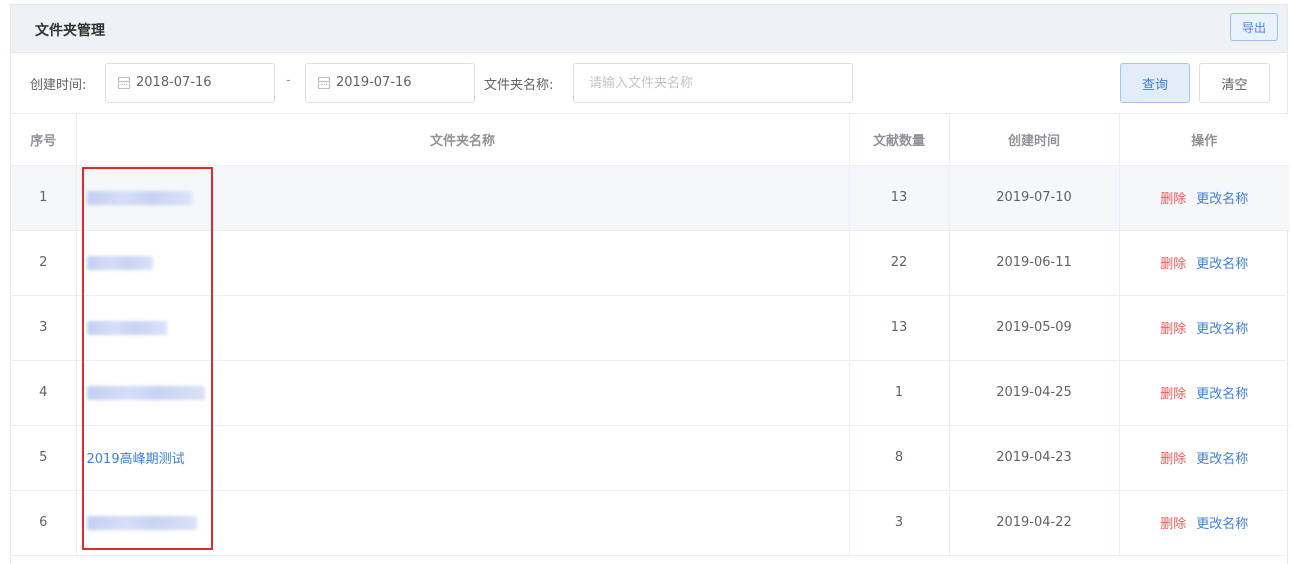 The height and width of the screenshot is (564, 1292). Describe the element at coordinates (463, 140) in the screenshot. I see `header-folder-name: 文件夹名称` at that location.